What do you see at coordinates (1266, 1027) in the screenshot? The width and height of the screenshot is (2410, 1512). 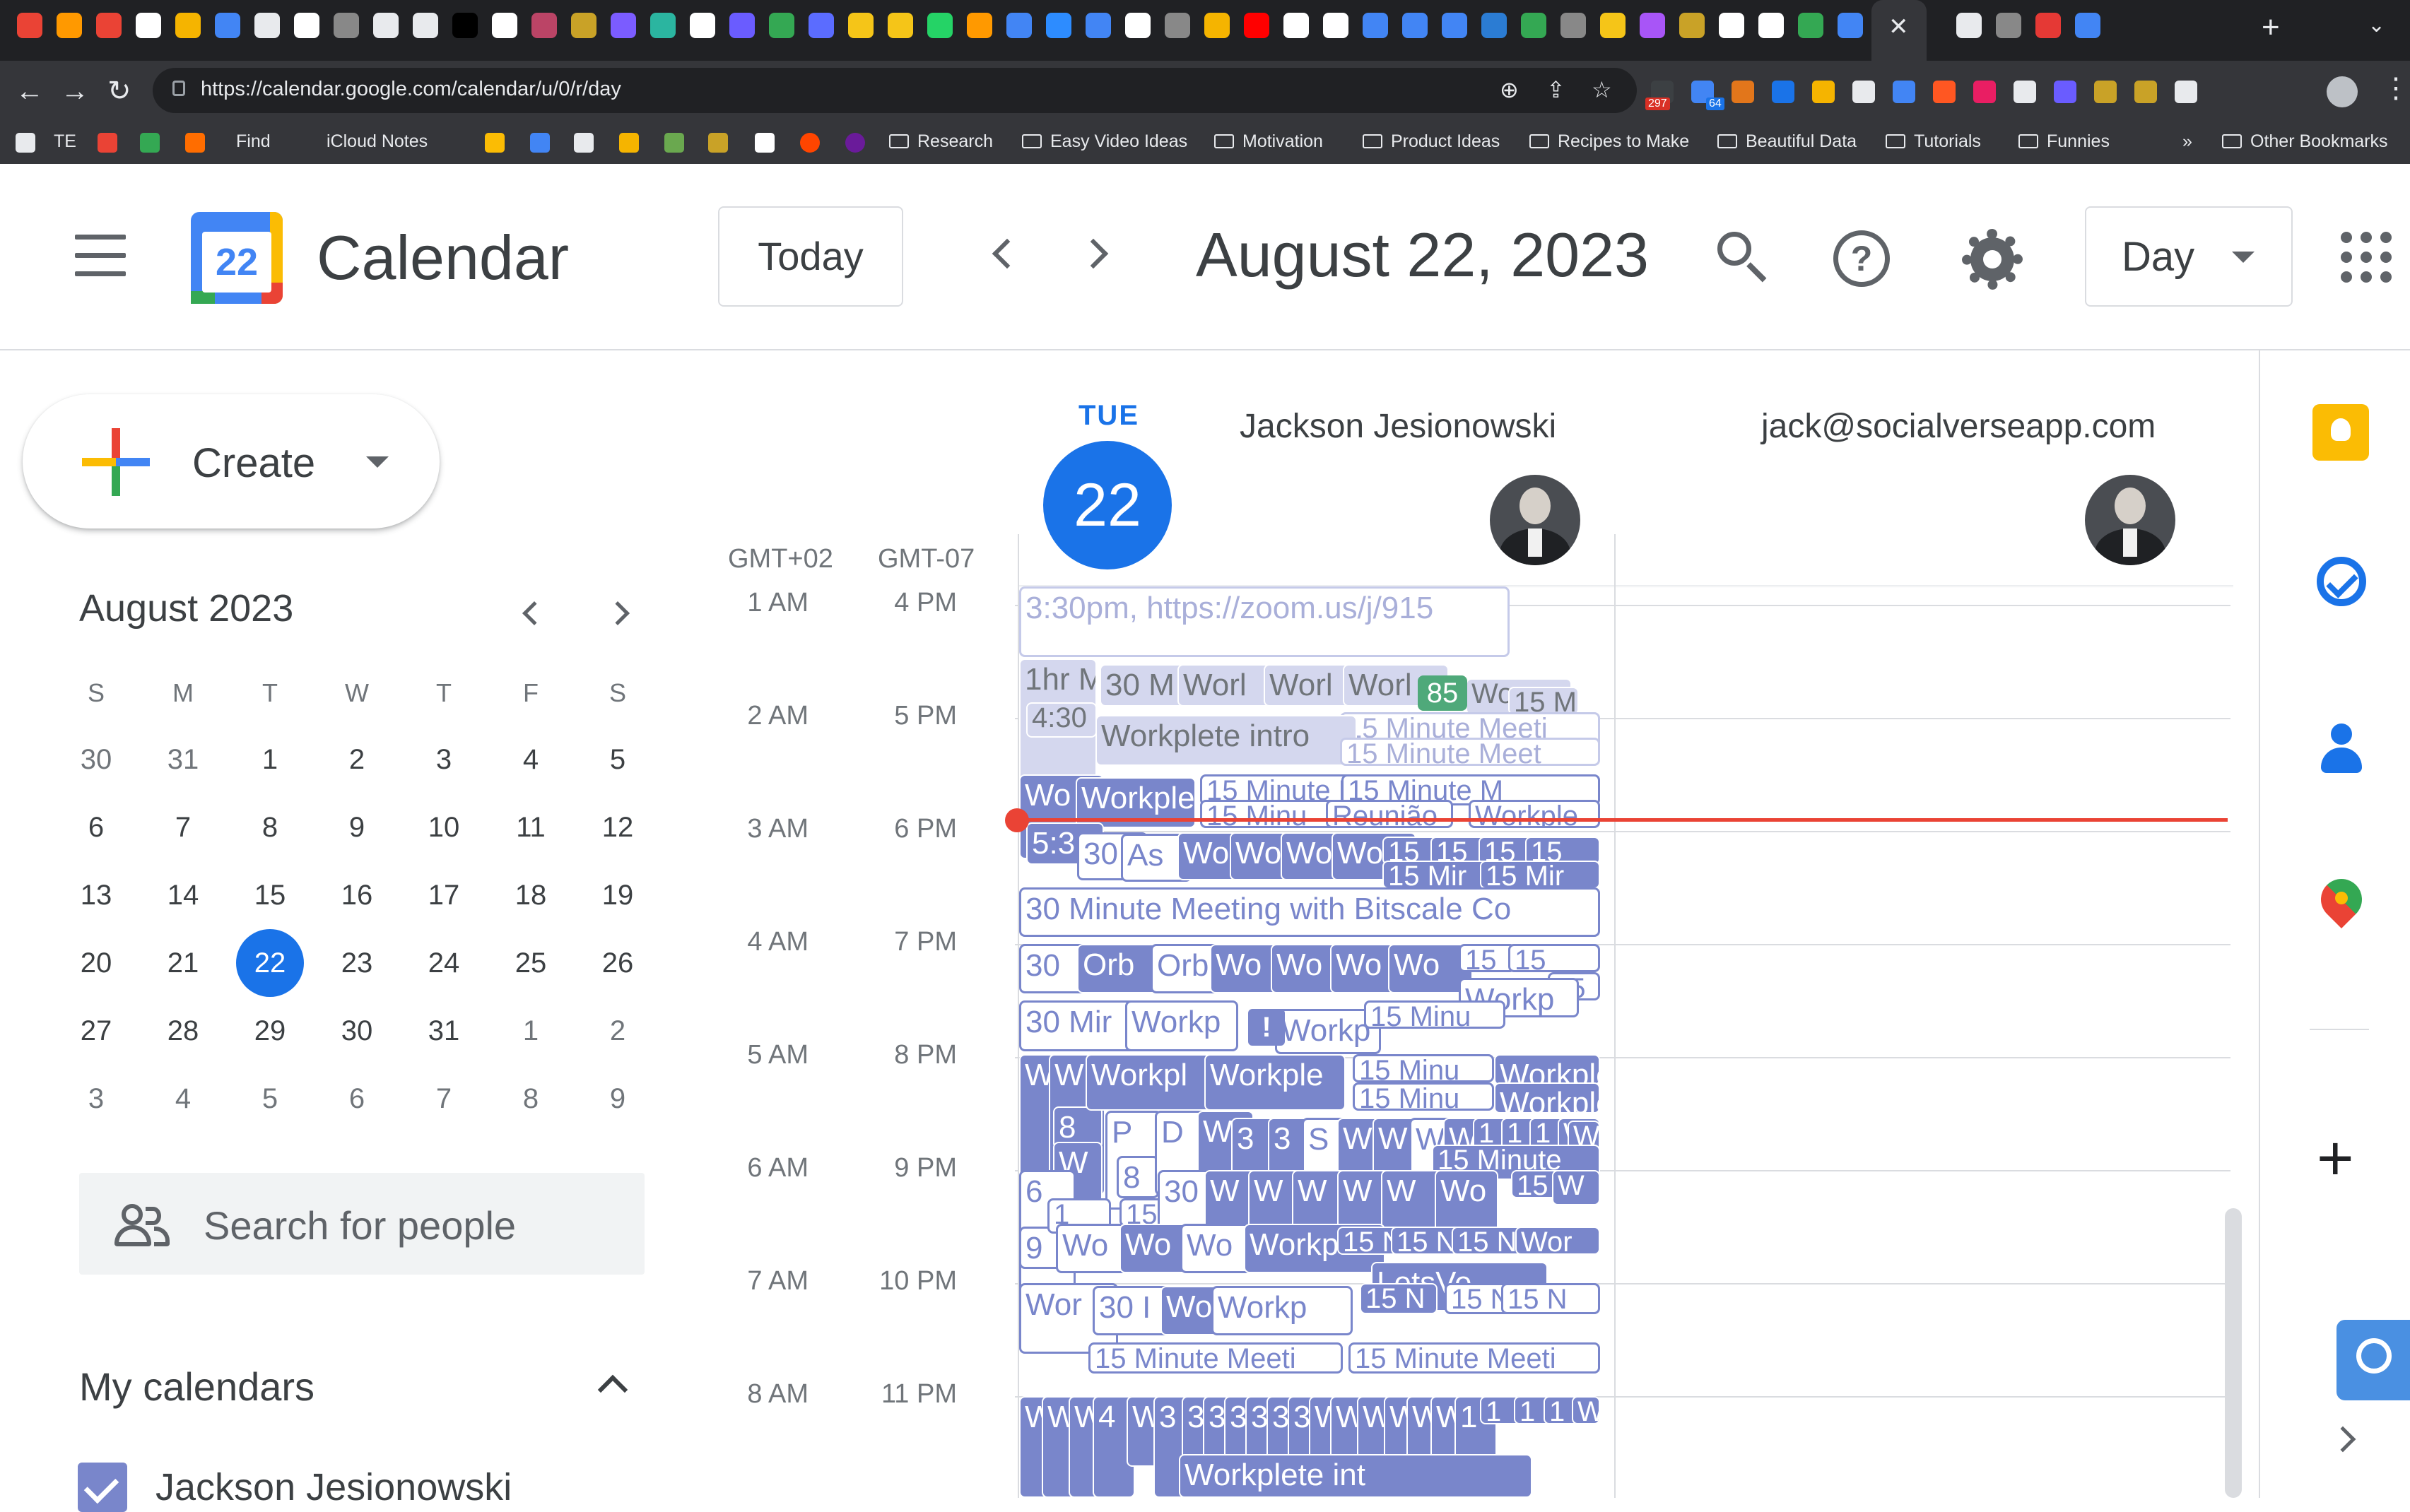 I see `alert-badge: !` at bounding box center [1266, 1027].